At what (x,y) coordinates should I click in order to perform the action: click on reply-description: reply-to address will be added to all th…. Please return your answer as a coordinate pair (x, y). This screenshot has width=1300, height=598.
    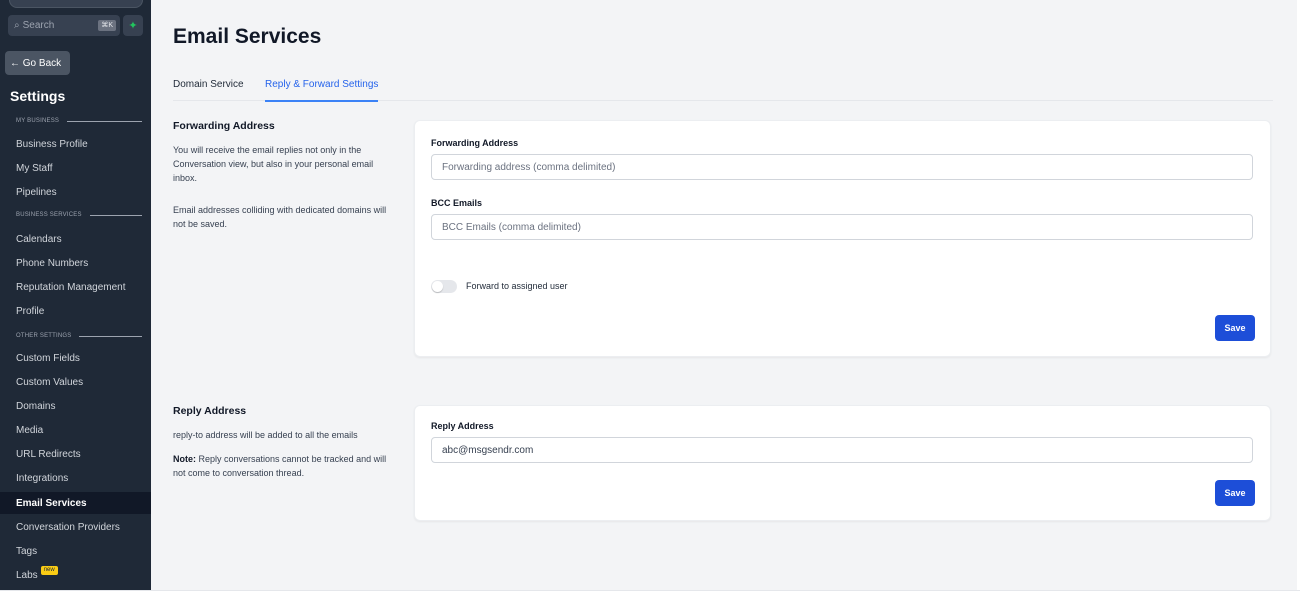
    Looking at the image, I should click on (265, 435).